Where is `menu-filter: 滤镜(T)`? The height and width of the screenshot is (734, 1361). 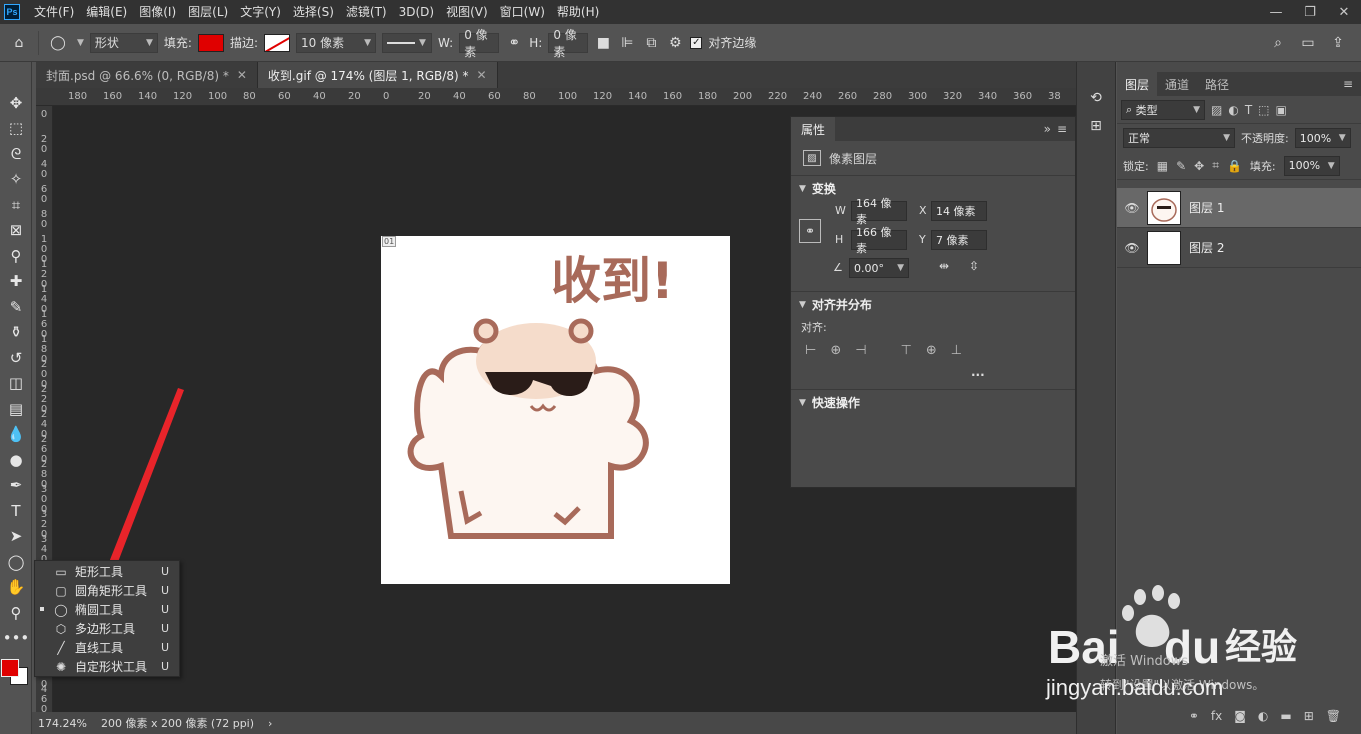
menu-filter: 滤镜(T) is located at coordinates (366, 12).